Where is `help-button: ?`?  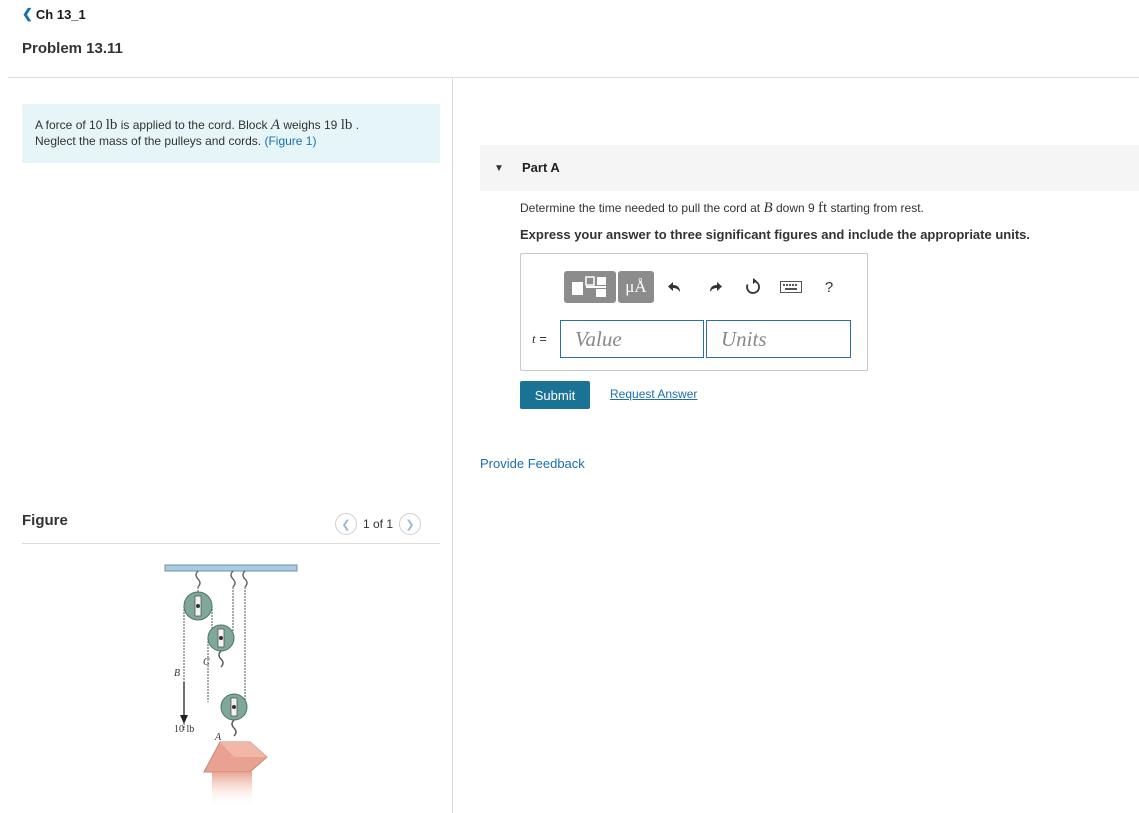 help-button: ? is located at coordinates (829, 287).